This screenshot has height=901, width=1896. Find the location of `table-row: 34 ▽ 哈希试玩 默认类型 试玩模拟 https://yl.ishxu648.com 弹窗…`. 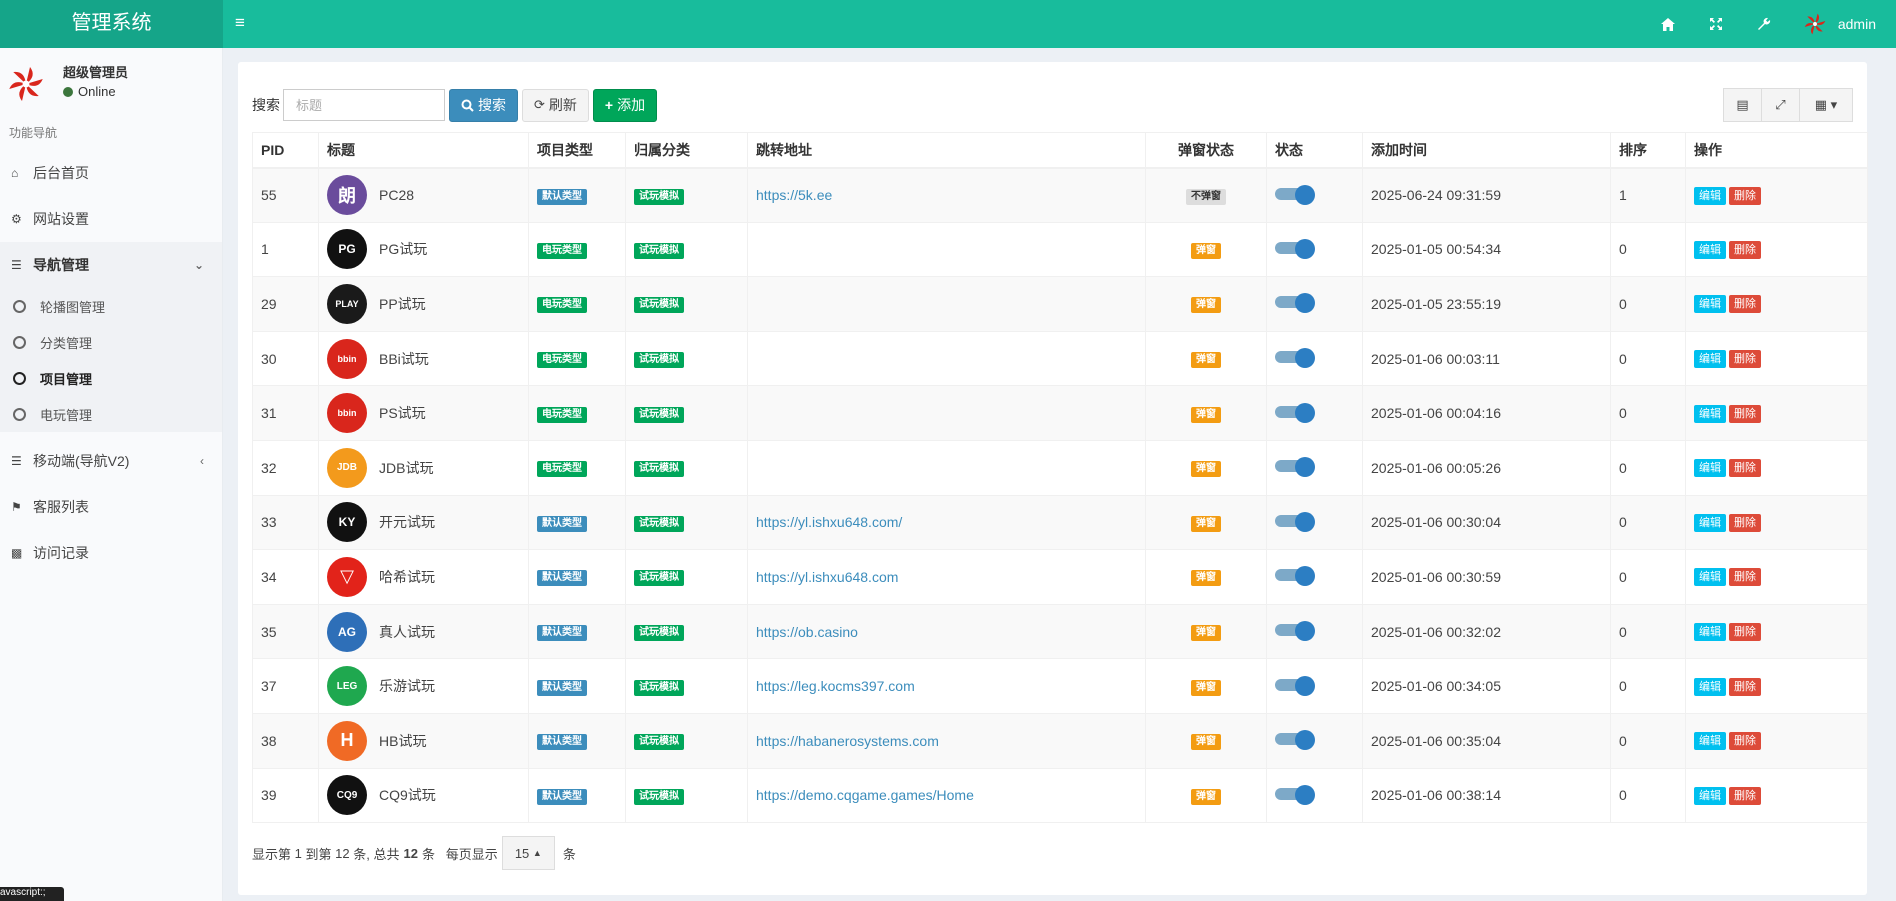

table-row: 34 ▽ 哈希试玩 默认类型 试玩模拟 https://yl.ishxu648.com 弹窗… is located at coordinates (1060, 577).